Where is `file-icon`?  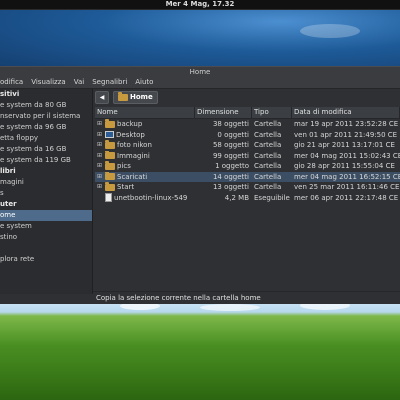
file-icon is located at coordinates (108, 198).